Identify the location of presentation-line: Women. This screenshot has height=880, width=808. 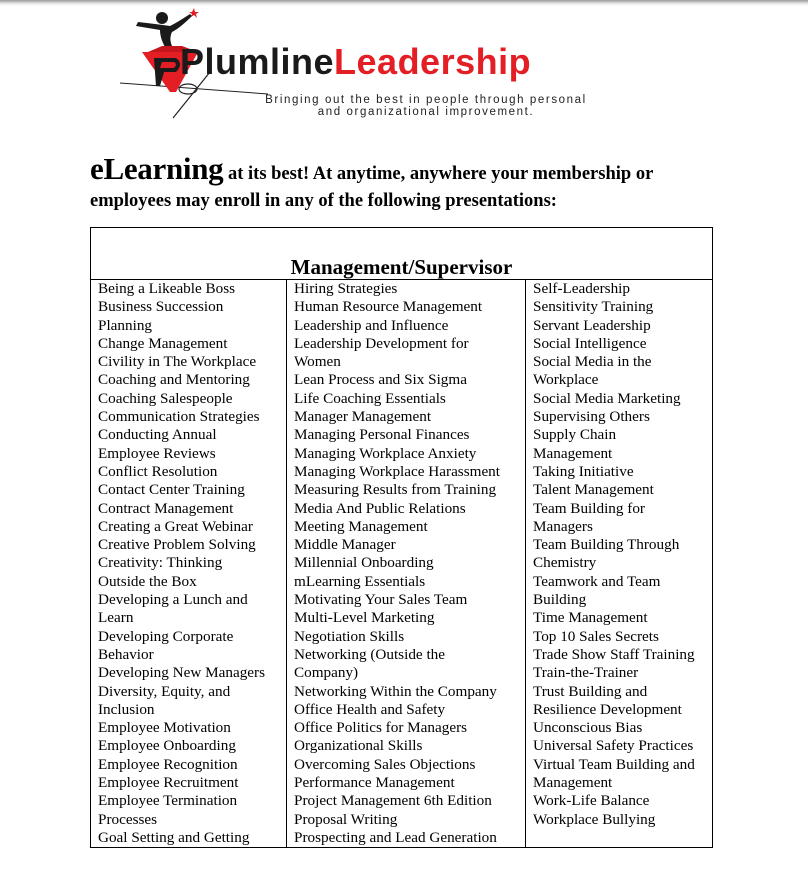
(317, 362).